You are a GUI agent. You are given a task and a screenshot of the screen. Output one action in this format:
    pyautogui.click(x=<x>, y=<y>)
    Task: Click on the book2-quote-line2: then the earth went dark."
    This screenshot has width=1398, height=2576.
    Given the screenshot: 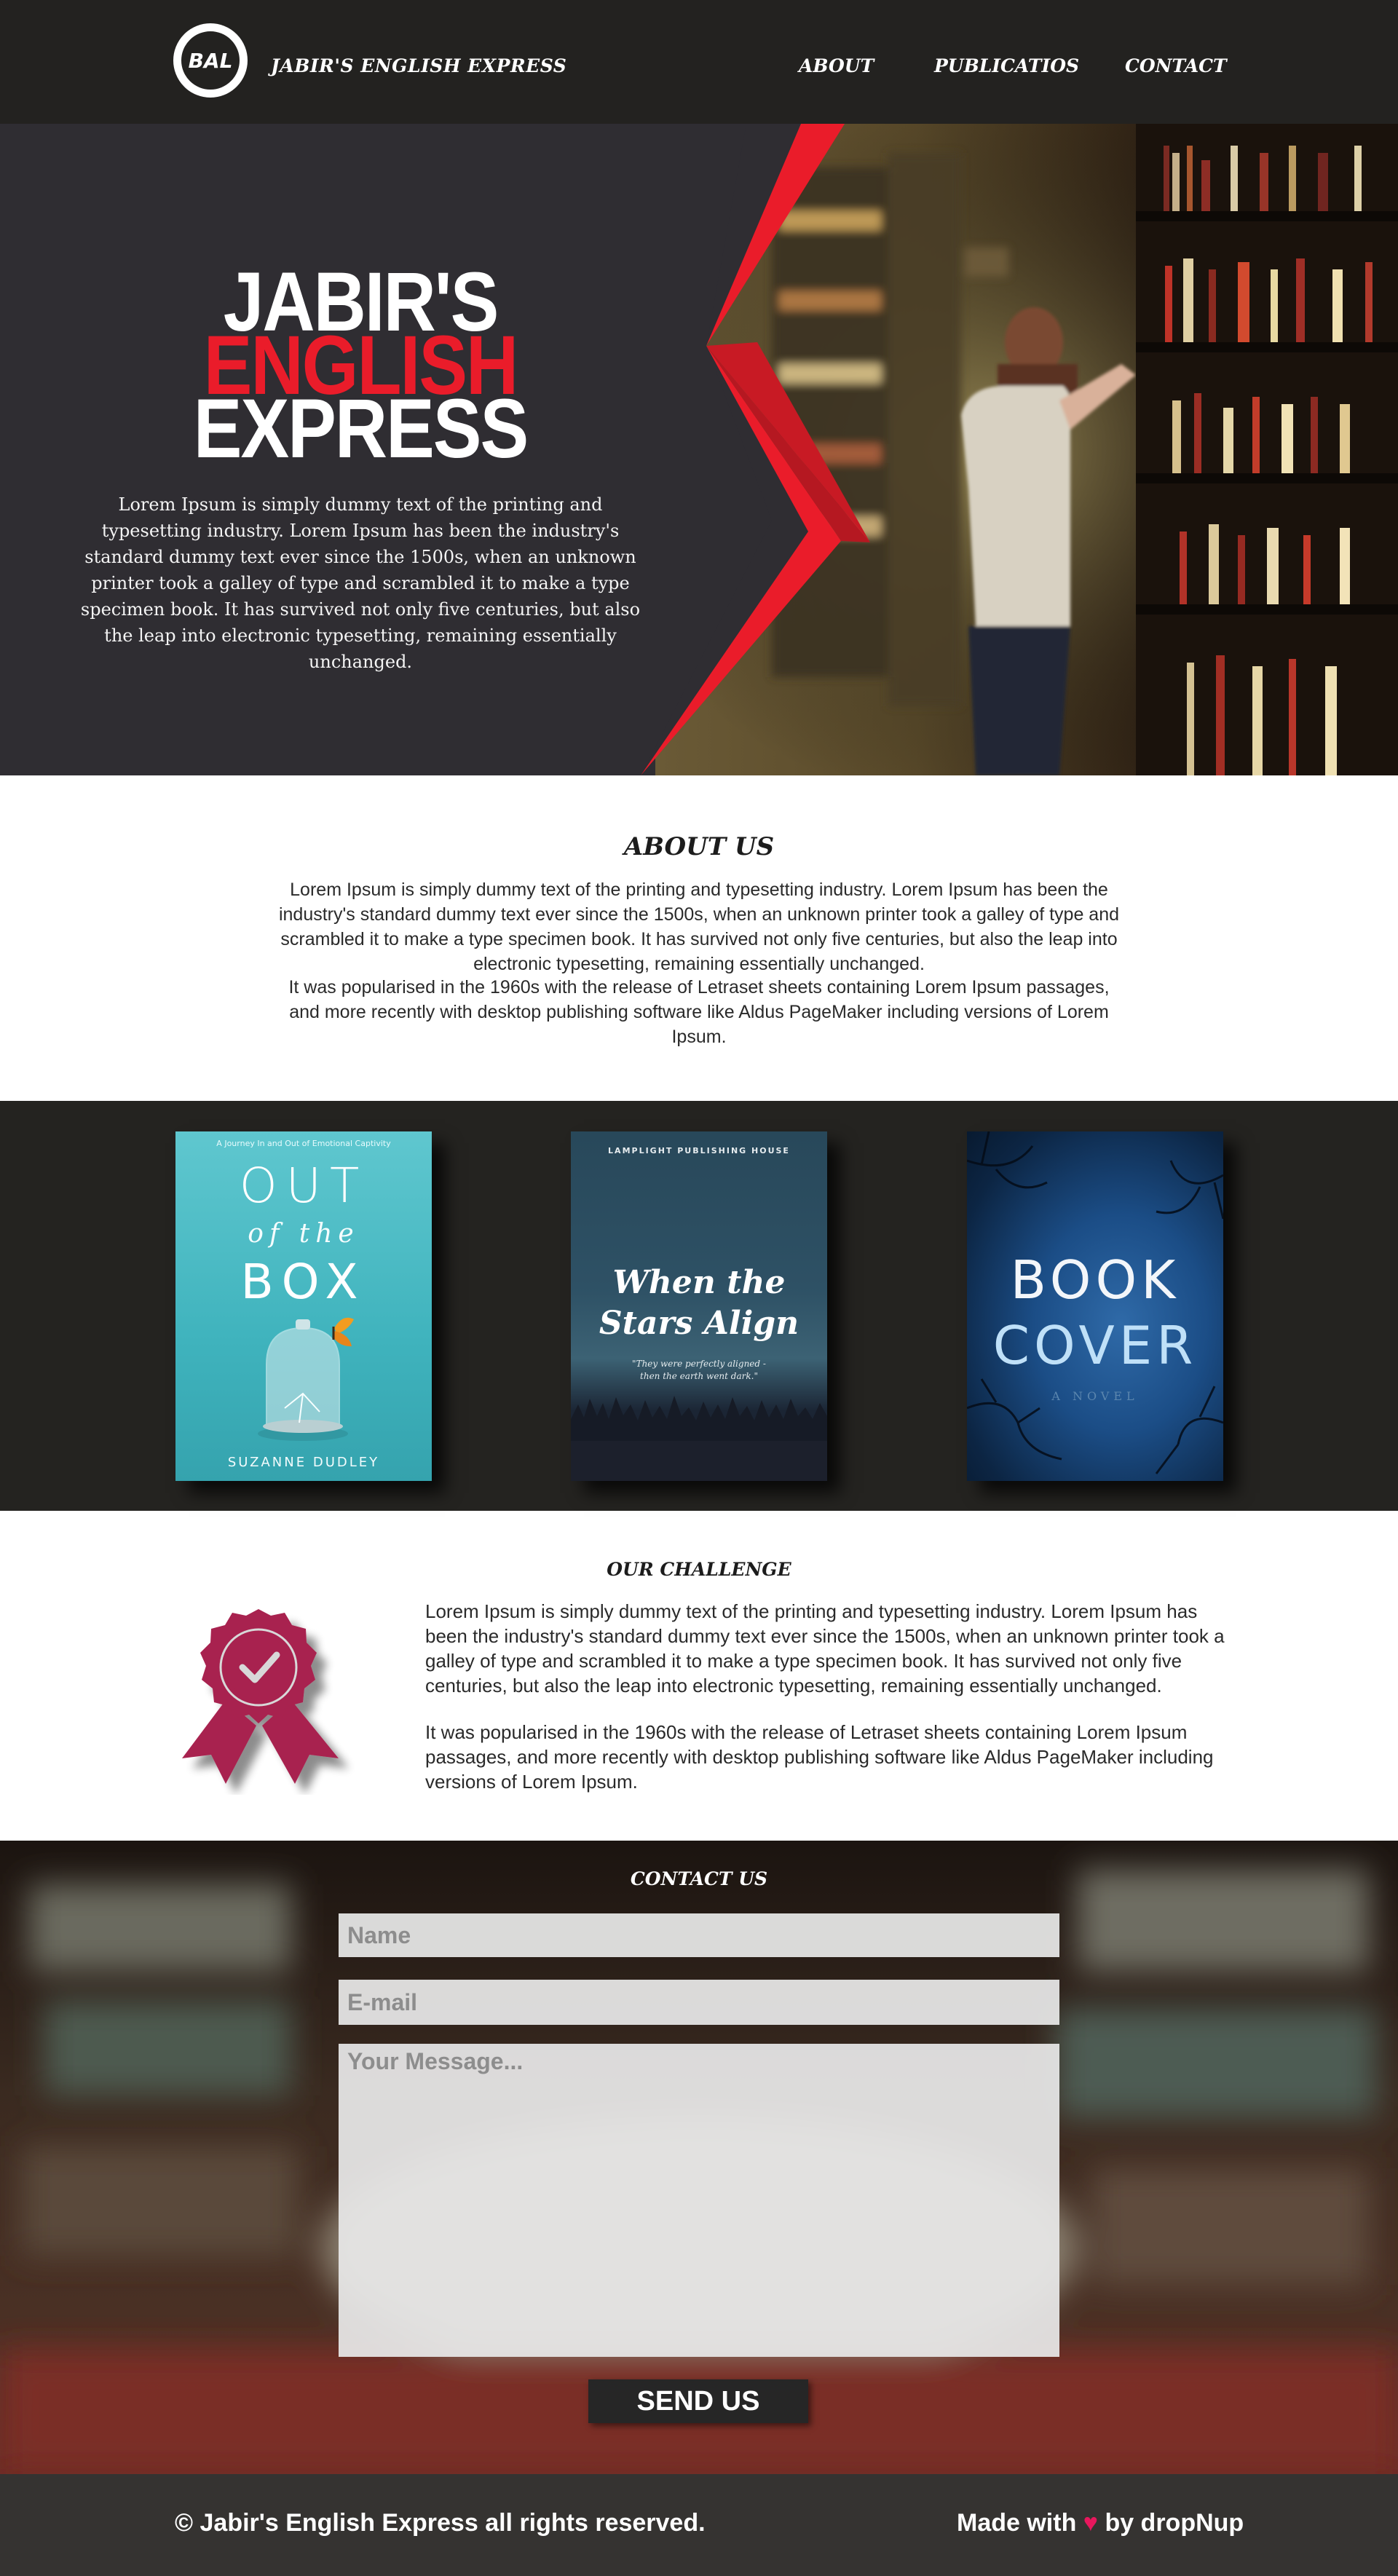 What is the action you would take?
    pyautogui.click(x=699, y=1376)
    